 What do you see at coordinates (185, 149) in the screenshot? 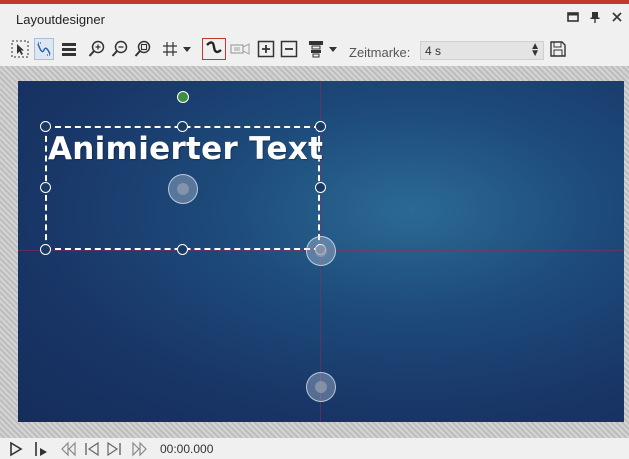
I see `animated-text-object: Animierter Text` at bounding box center [185, 149].